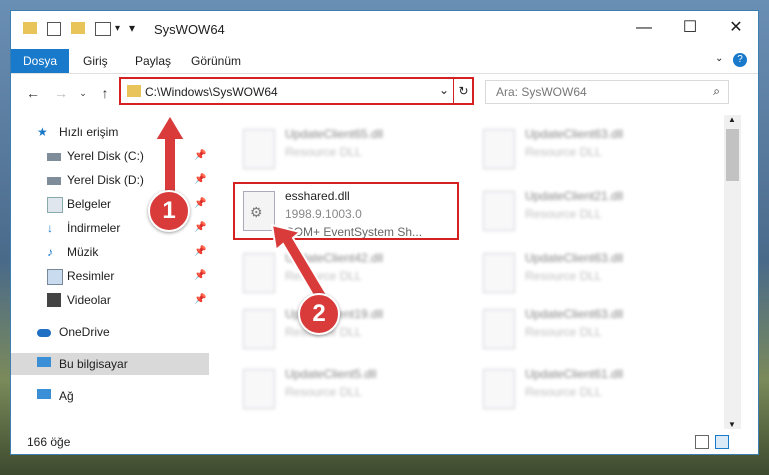  I want to click on callout-2: 2, so click(319, 314).